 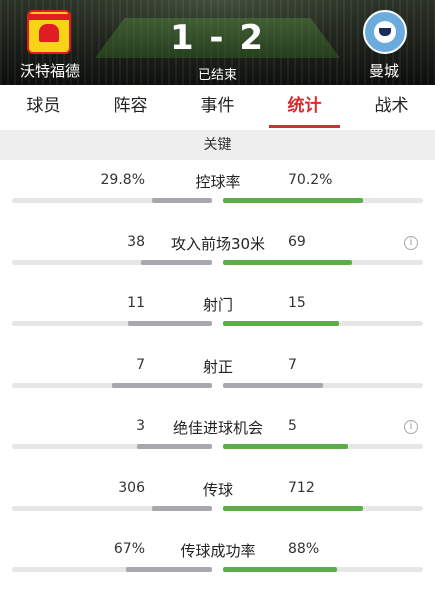 I want to click on tab-events: 事件, so click(x=217, y=107).